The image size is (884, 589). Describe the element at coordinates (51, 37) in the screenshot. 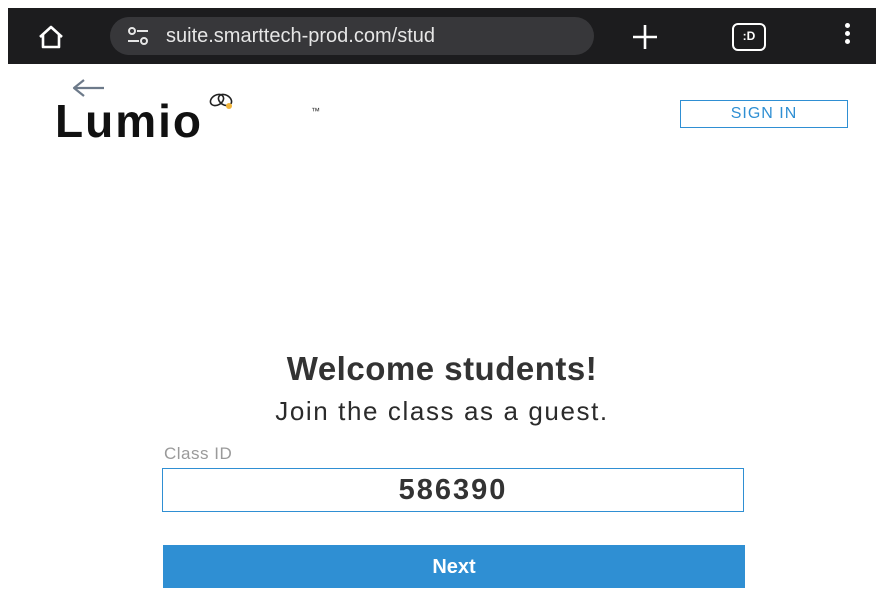

I see `home-icon` at that location.